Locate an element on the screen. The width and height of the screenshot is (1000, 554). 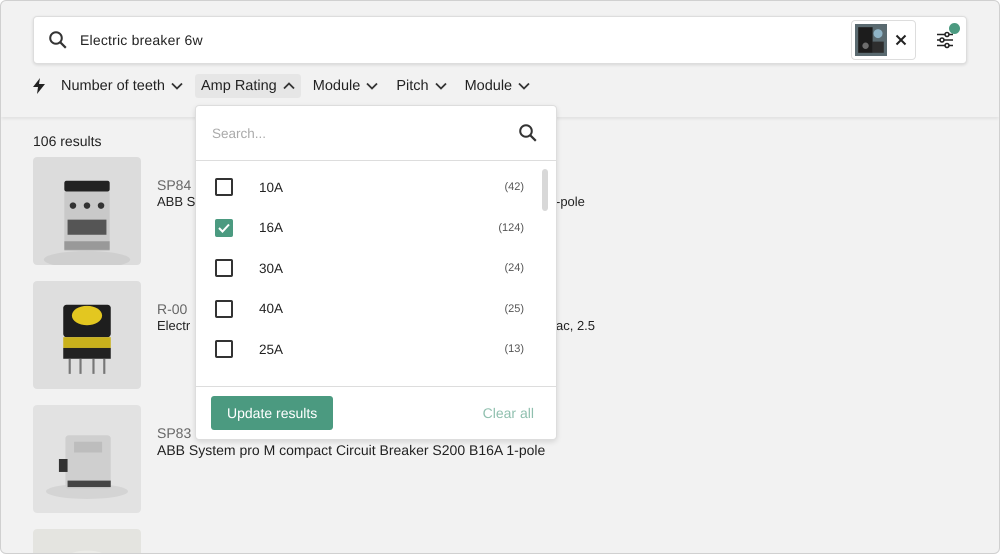
filter-dropdown: Amp Rating is located at coordinates (247, 86).